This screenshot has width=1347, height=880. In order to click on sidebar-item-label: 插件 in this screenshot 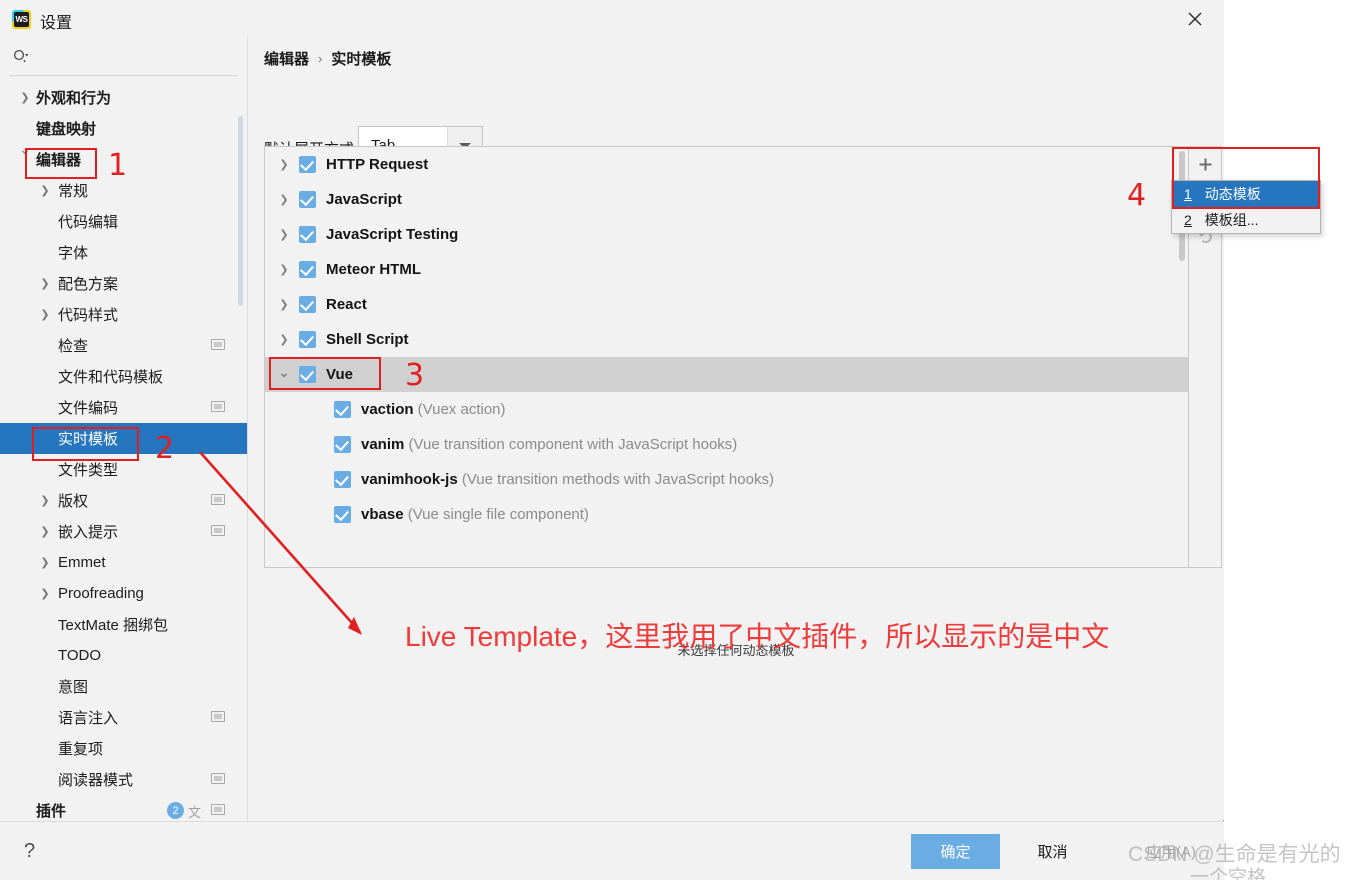, I will do `click(51, 811)`.